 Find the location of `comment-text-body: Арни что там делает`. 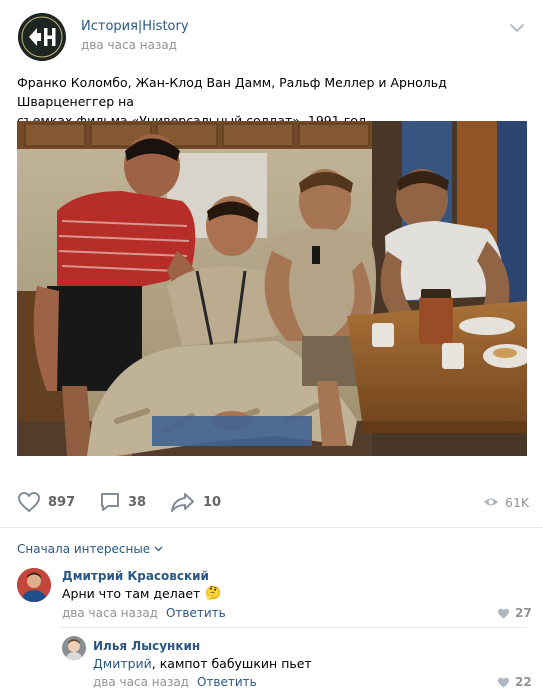

comment-text-body: Арни что там делает is located at coordinates (131, 593).